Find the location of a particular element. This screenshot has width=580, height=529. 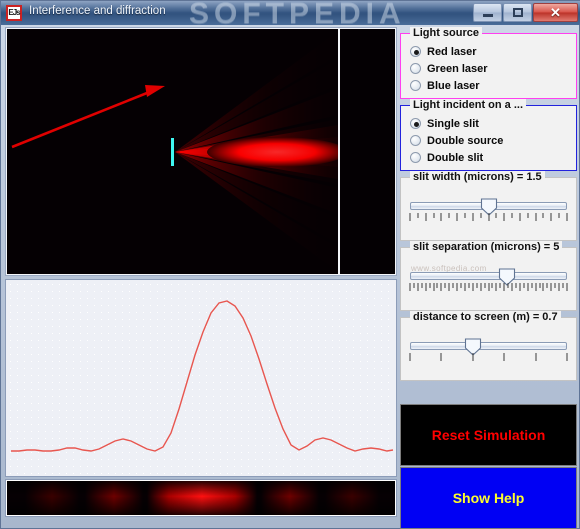

window-title: Interference and diffraction is located at coordinates (97, 11).